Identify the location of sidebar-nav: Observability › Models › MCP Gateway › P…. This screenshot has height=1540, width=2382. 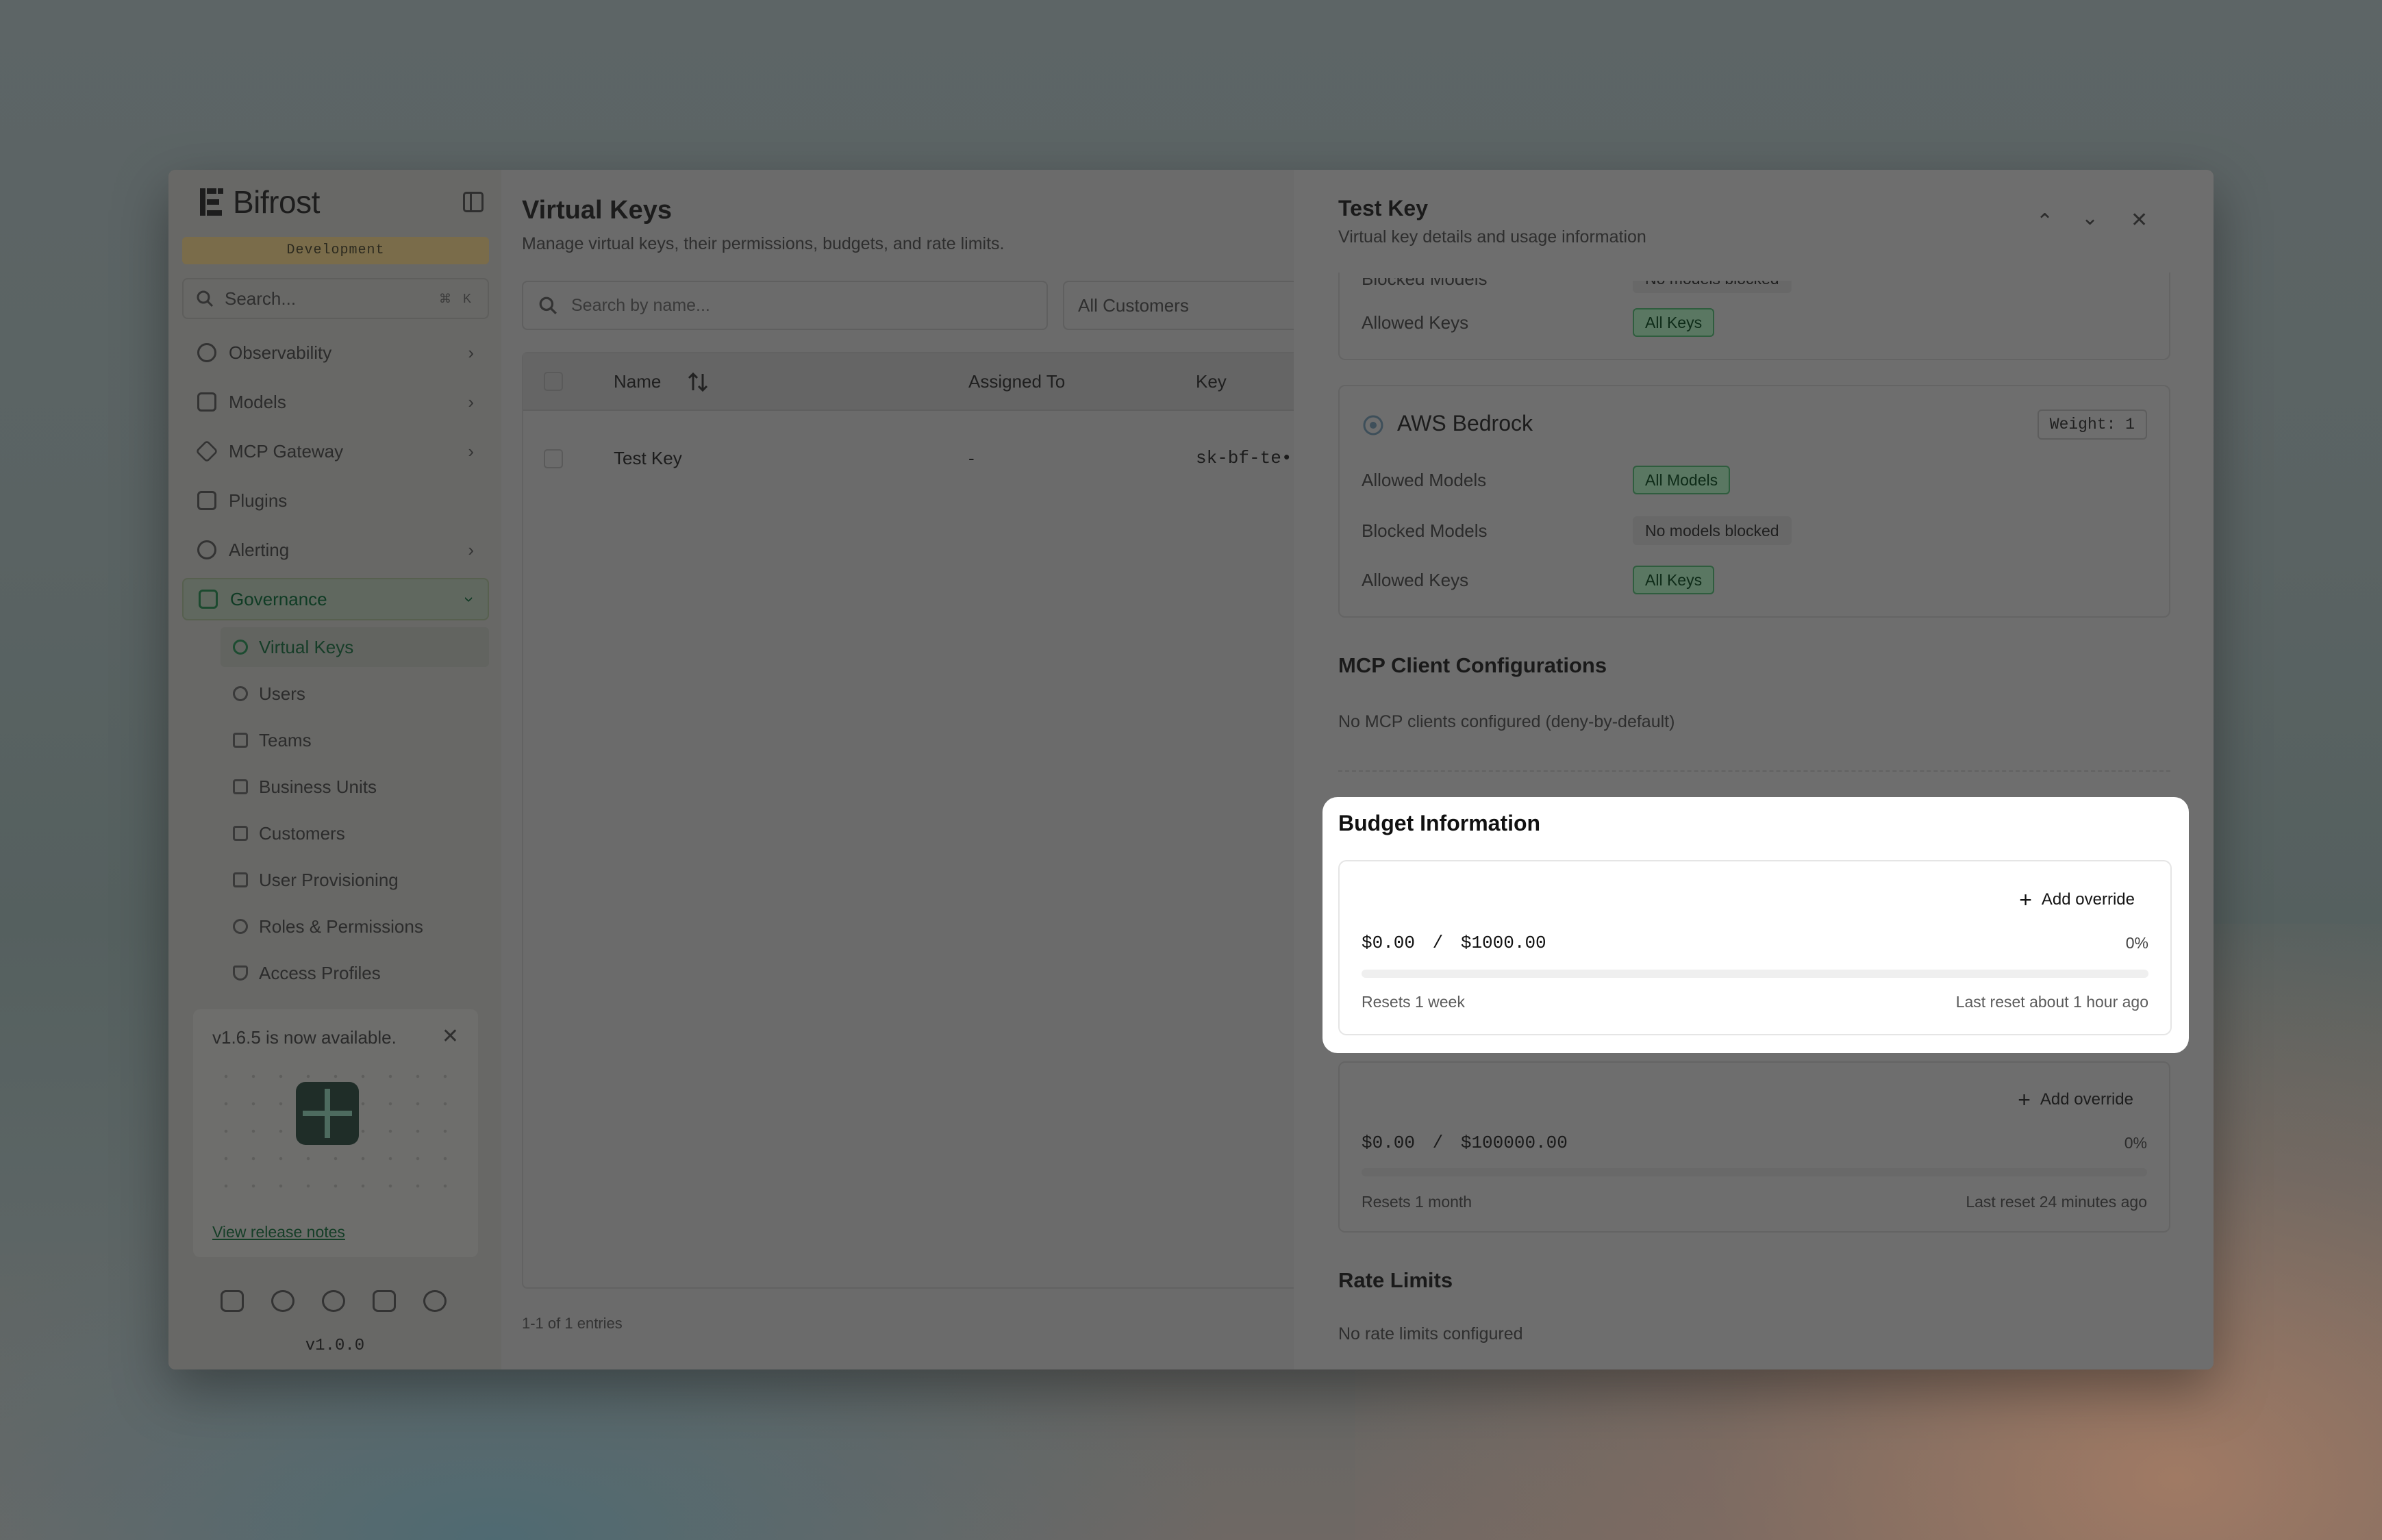
(336, 665).